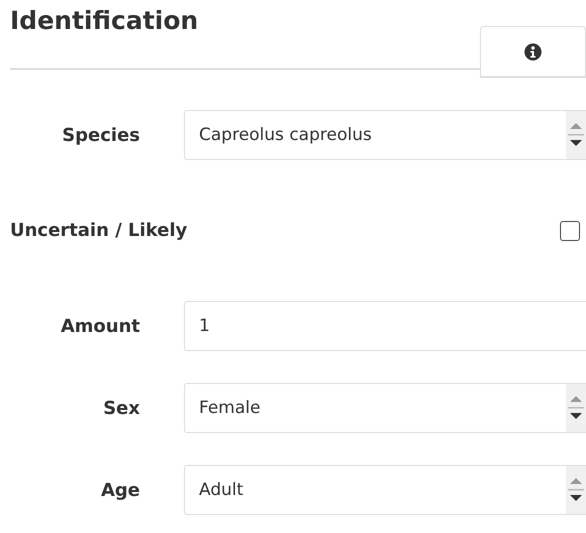  I want to click on section-heading: Identification, so click(245, 35).